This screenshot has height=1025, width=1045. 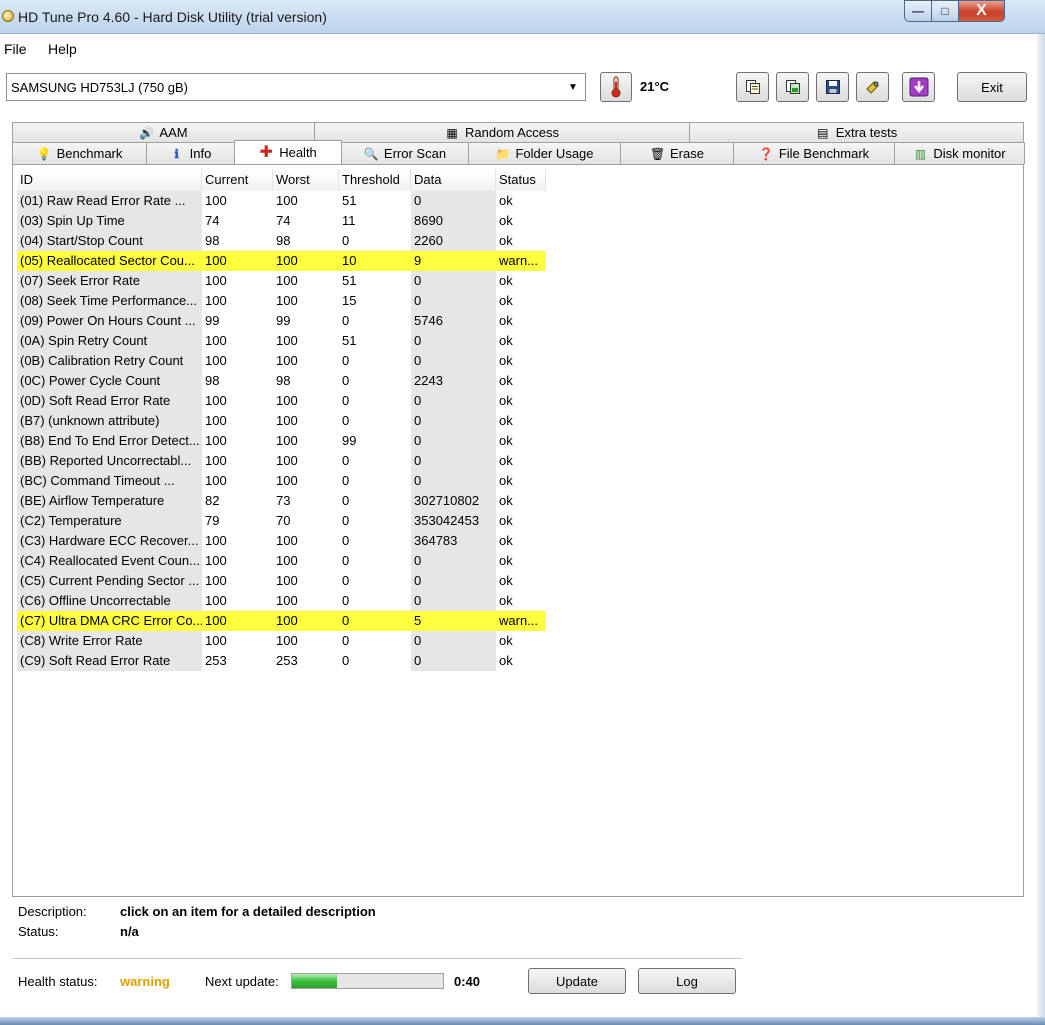 I want to click on attr-threshold-cell: 11, so click(x=349, y=220).